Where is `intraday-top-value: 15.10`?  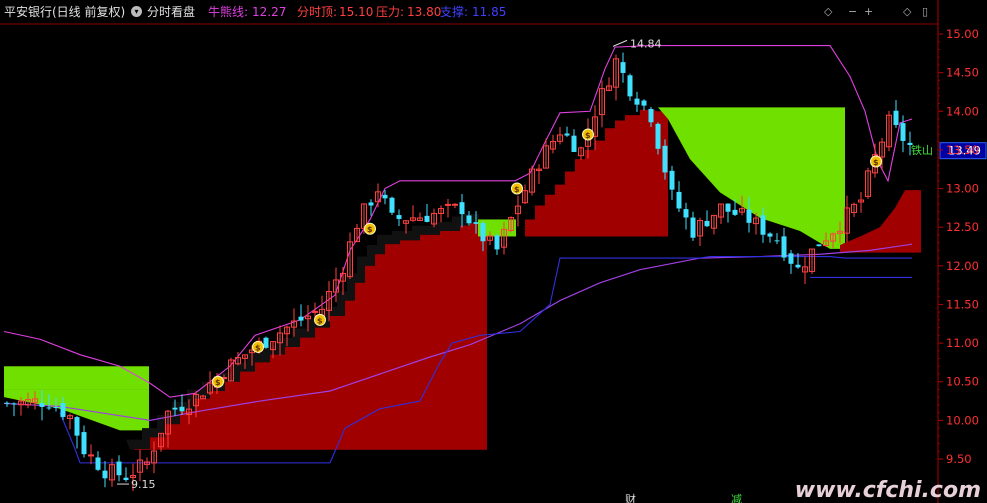 intraday-top-value: 15.10 is located at coordinates (356, 12).